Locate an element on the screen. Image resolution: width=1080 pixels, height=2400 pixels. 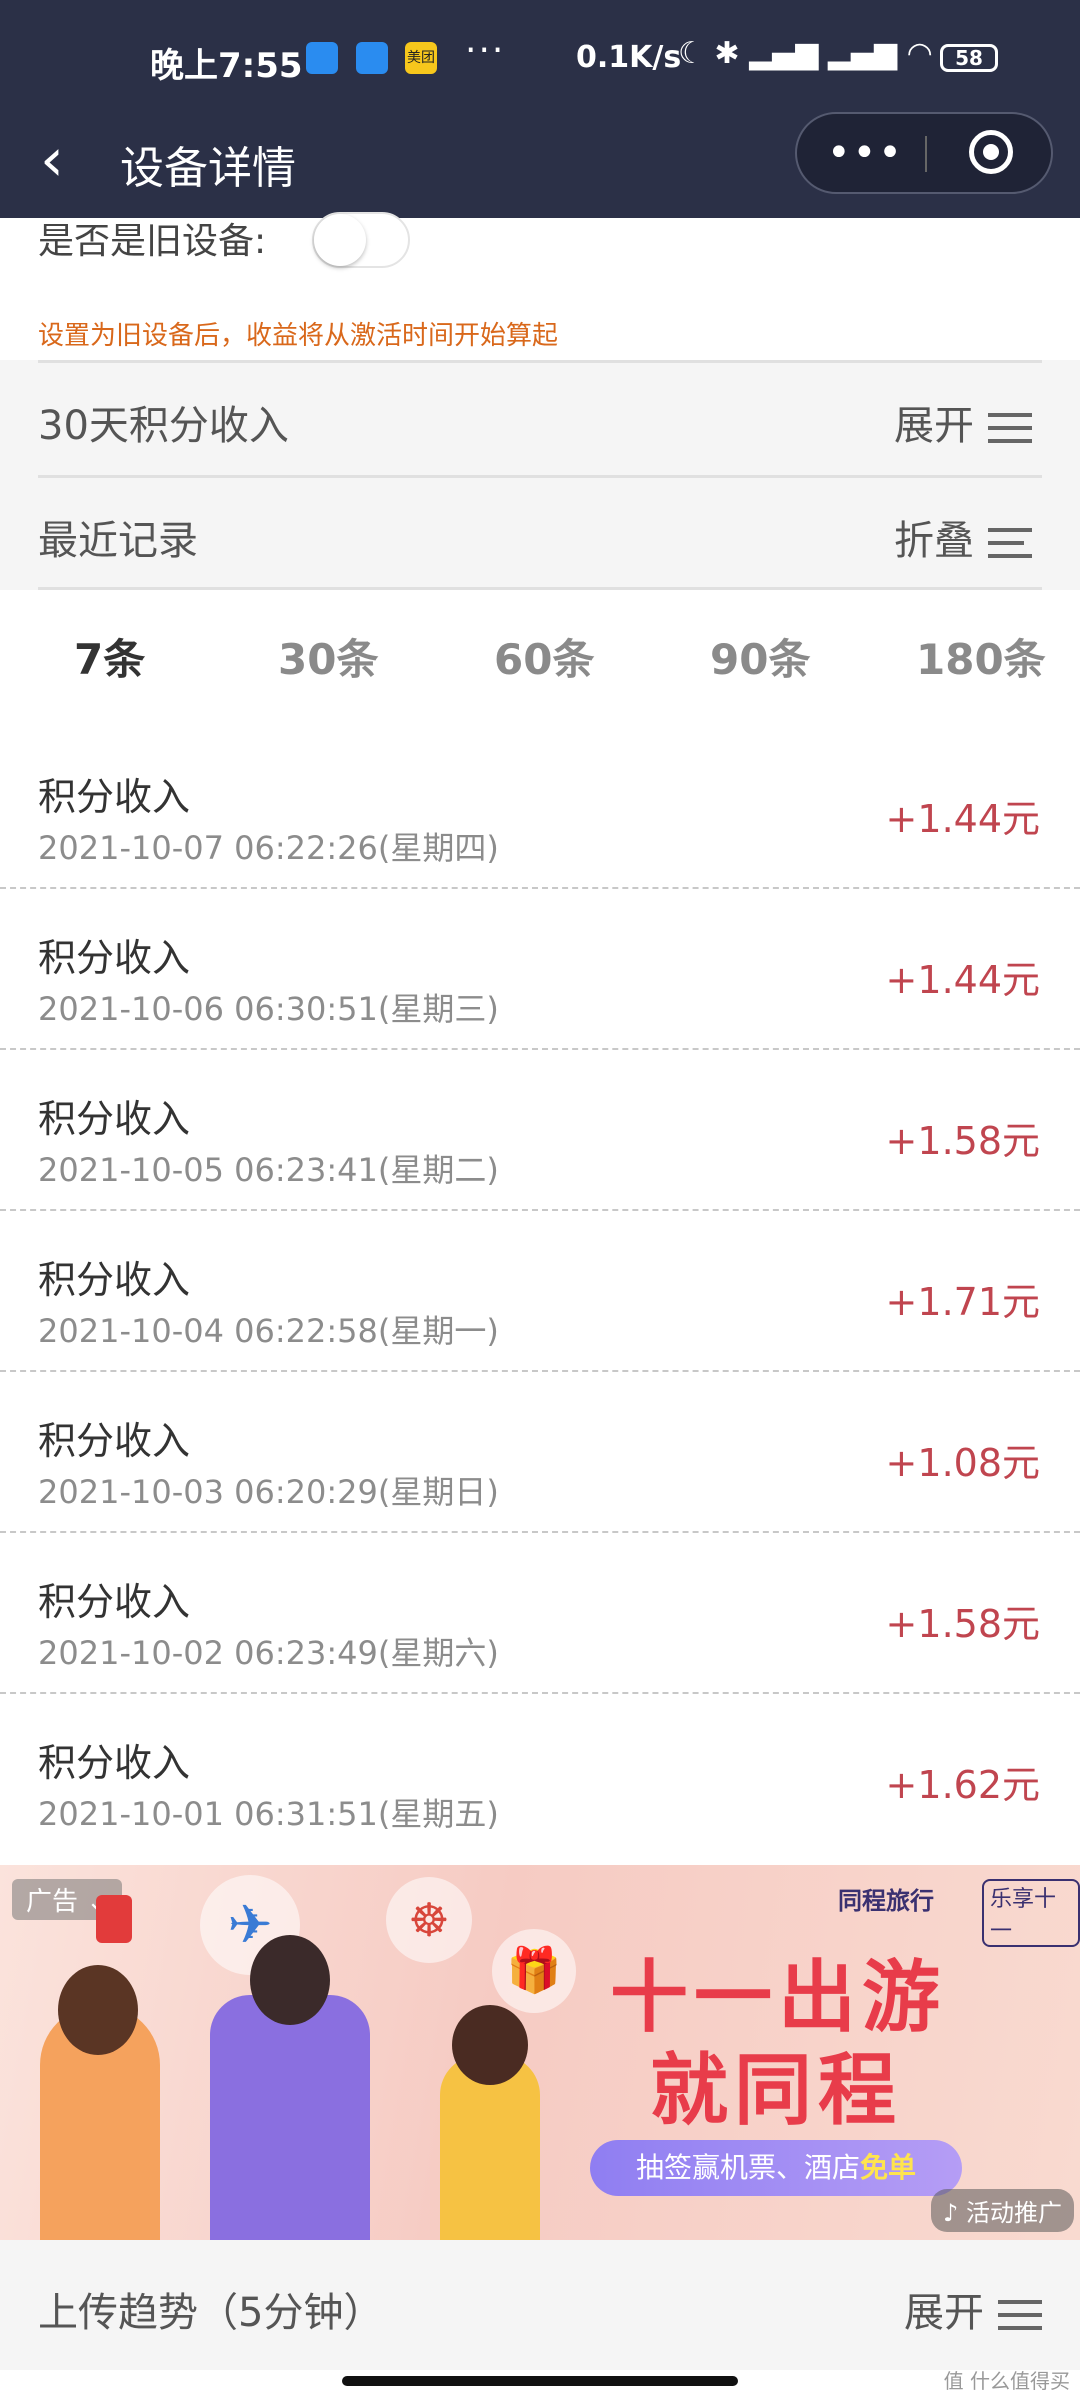
record-time: 2021-10-04 06:22:58(星期一) is located at coordinates (268, 1331).